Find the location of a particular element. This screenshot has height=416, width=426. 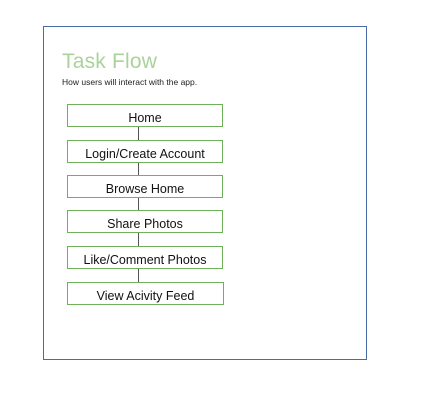

diagram-subtitle: How users will interact with the app. is located at coordinates (130, 82).